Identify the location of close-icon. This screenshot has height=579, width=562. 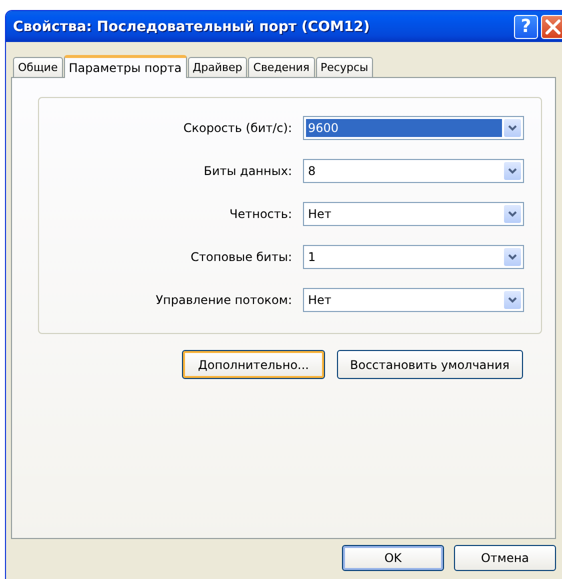
(553, 27).